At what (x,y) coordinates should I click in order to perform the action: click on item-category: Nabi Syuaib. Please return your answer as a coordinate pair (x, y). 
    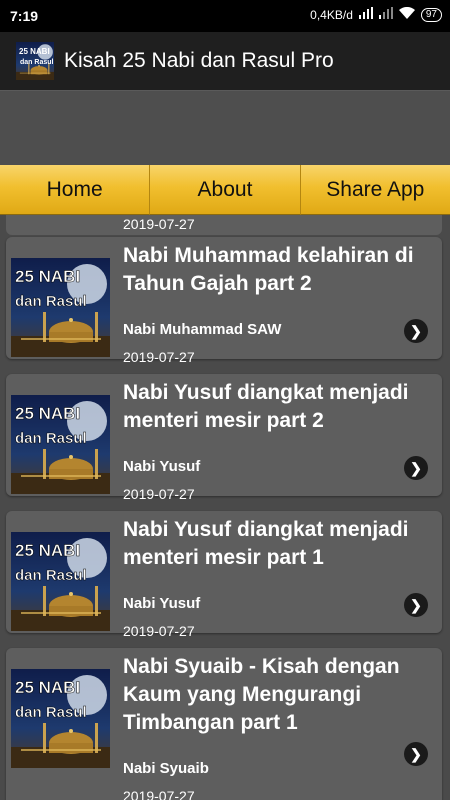
    Looking at the image, I should click on (166, 768).